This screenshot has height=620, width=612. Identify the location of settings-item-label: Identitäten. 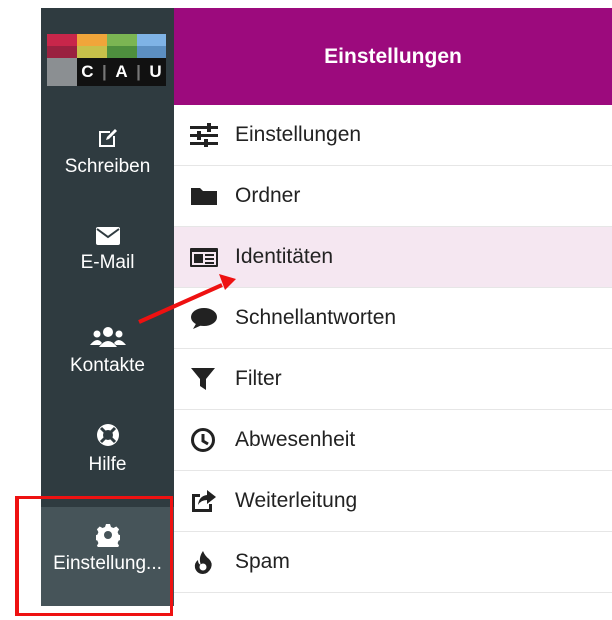
(284, 256).